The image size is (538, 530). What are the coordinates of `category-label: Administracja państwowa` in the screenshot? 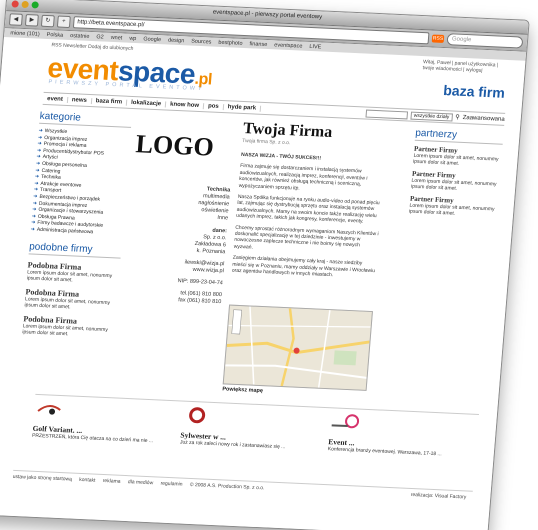 It's located at (65, 231).